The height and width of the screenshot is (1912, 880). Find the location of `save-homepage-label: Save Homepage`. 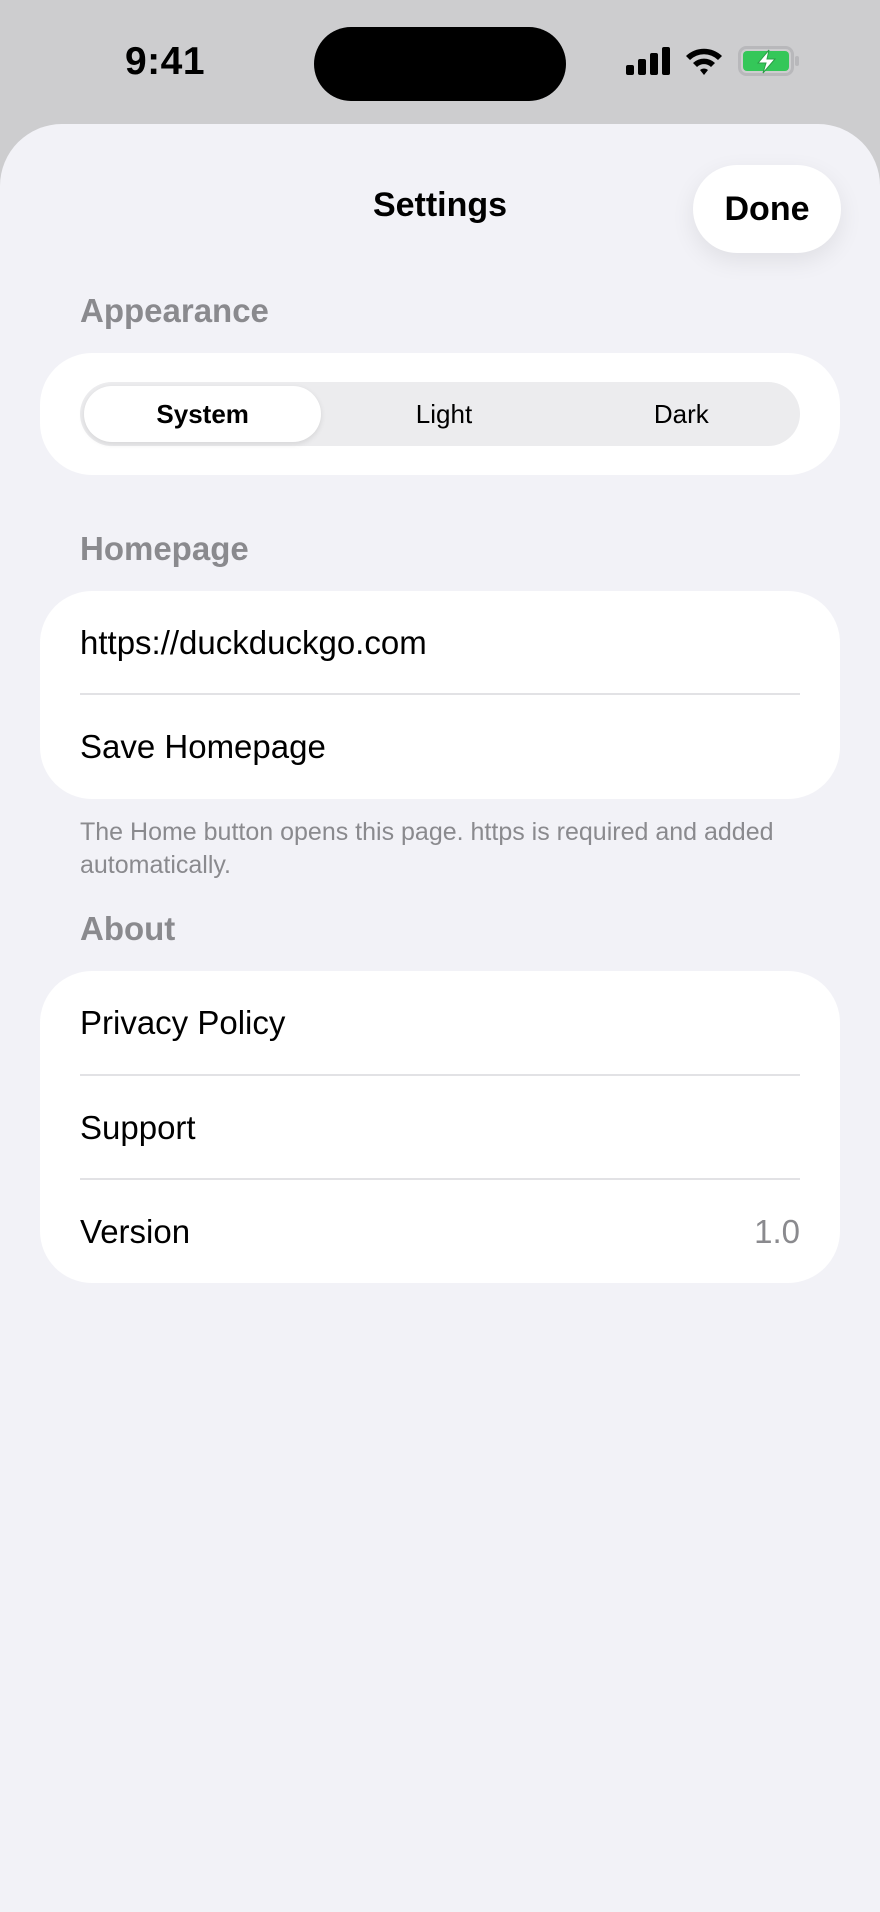

save-homepage-label: Save Homepage is located at coordinates (203, 746).